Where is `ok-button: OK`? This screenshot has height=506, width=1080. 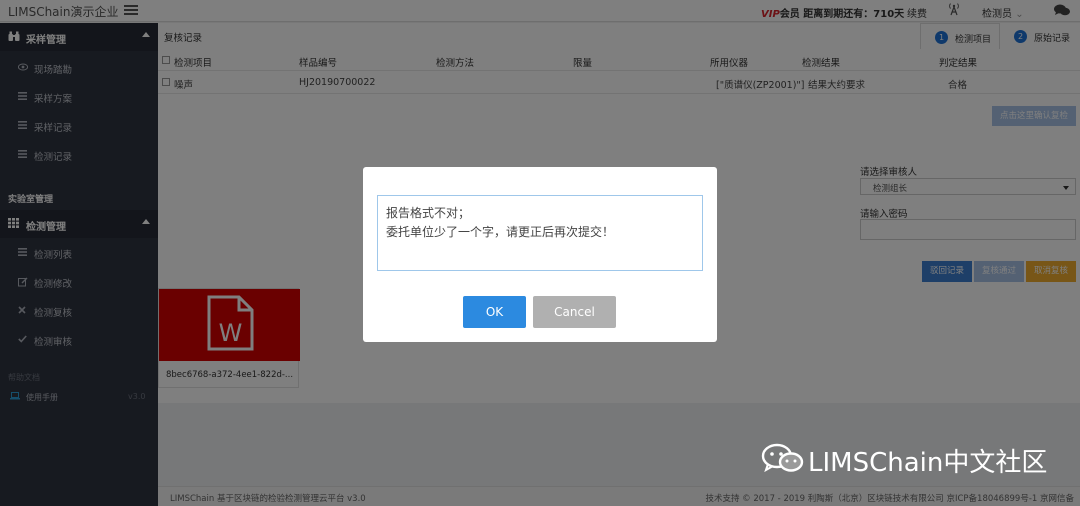 ok-button: OK is located at coordinates (494, 312).